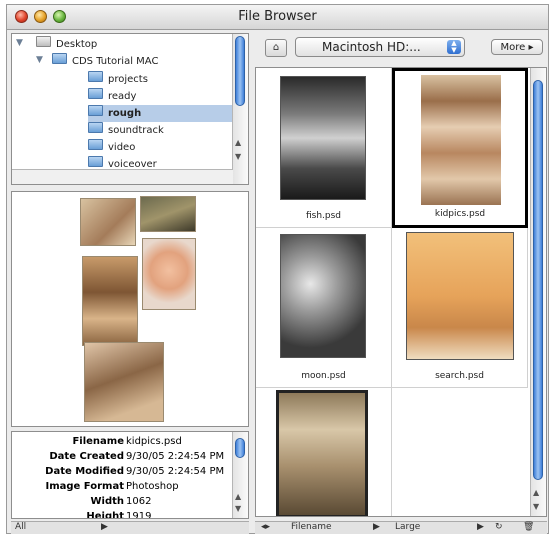 This screenshot has height=538, width=555. What do you see at coordinates (531, 47) in the screenshot?
I see `triangle-right-icon: ▸` at bounding box center [531, 47].